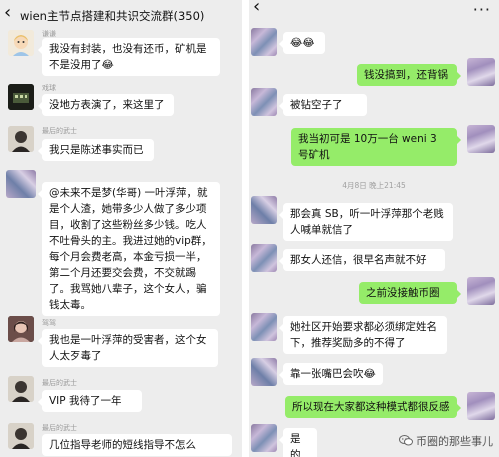 The image size is (499, 457). Describe the element at coordinates (454, 441) in the screenshot. I see `watermark-text: 币圈的那些事儿` at that location.